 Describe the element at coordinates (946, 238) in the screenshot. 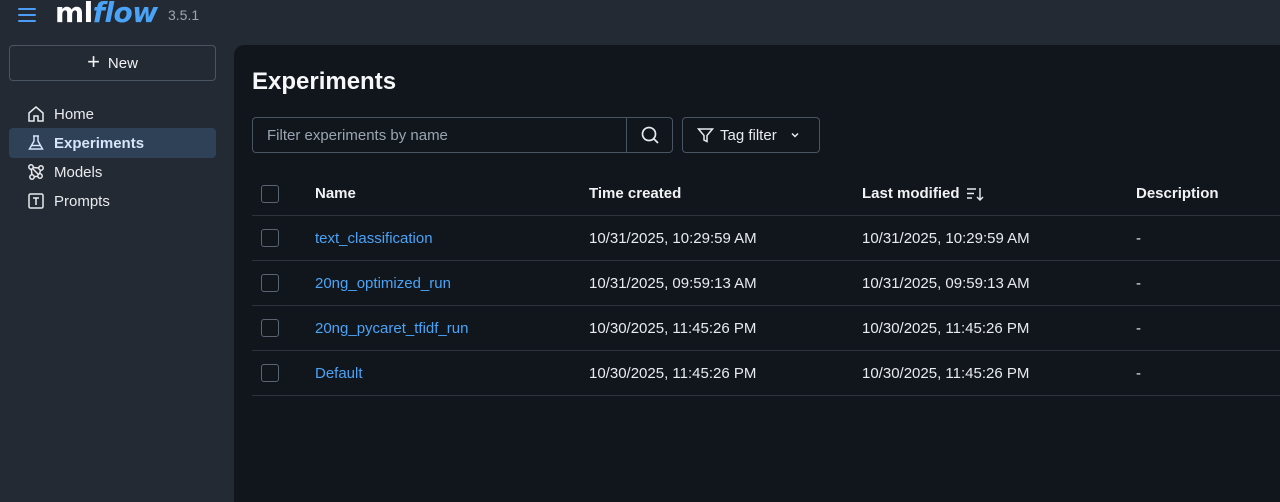

I see `last-modified-cell: 10/31/2025, 10:29:59 AM` at that location.